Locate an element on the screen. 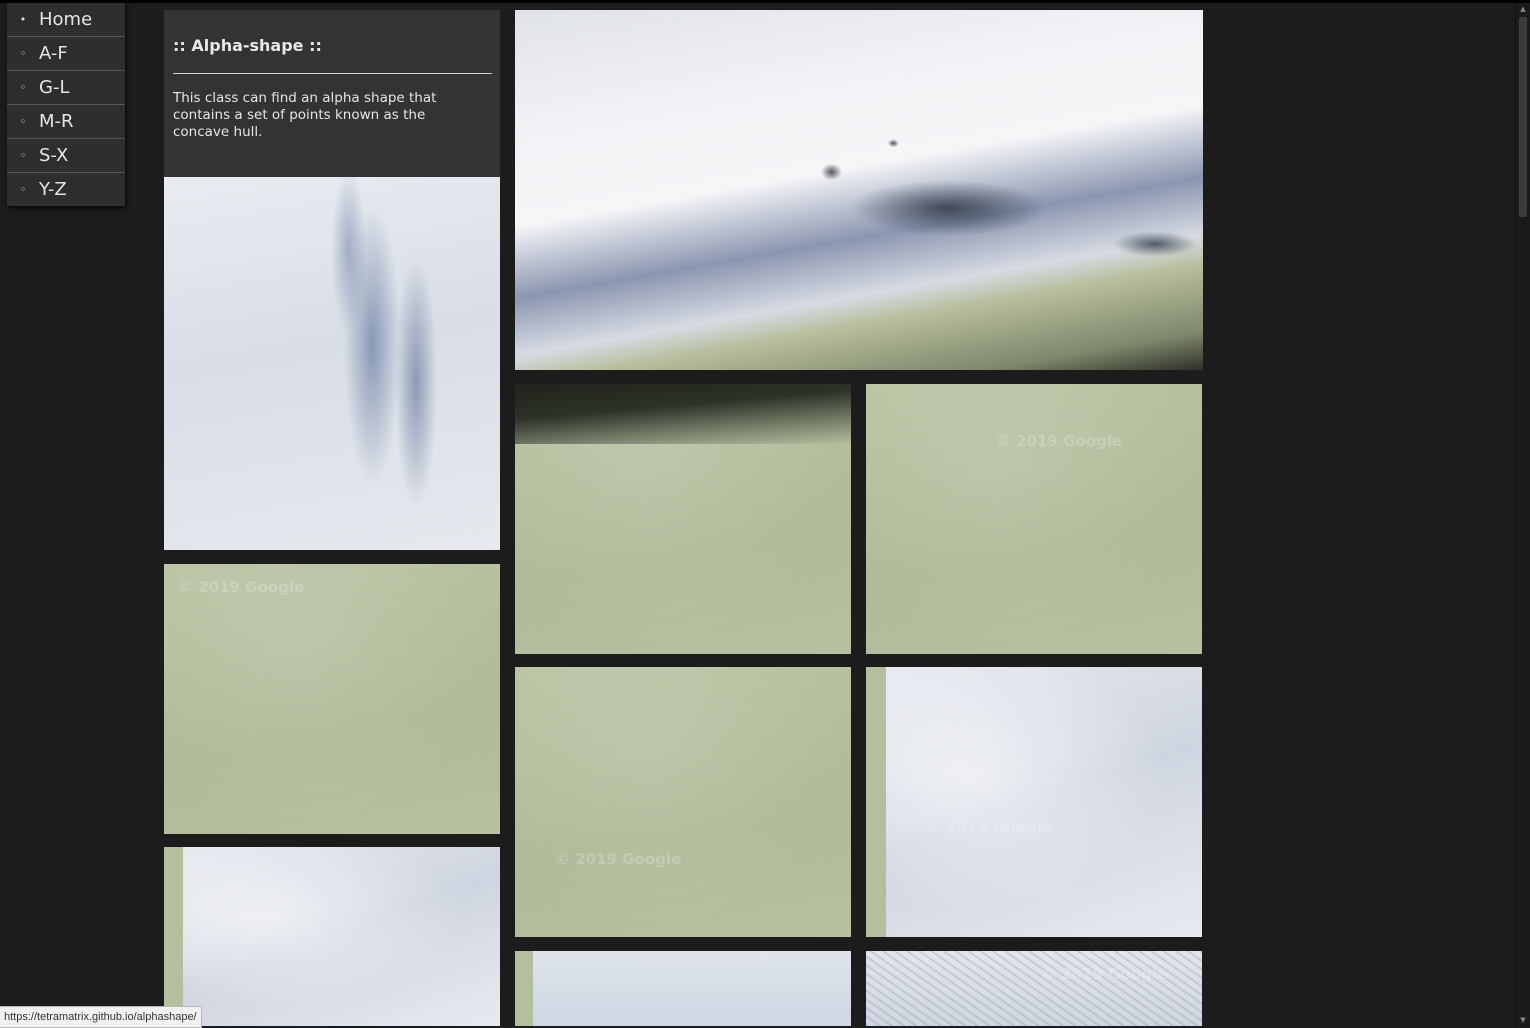 This screenshot has height=1028, width=1530. ridge-shadow is located at coordinates (683, 414).